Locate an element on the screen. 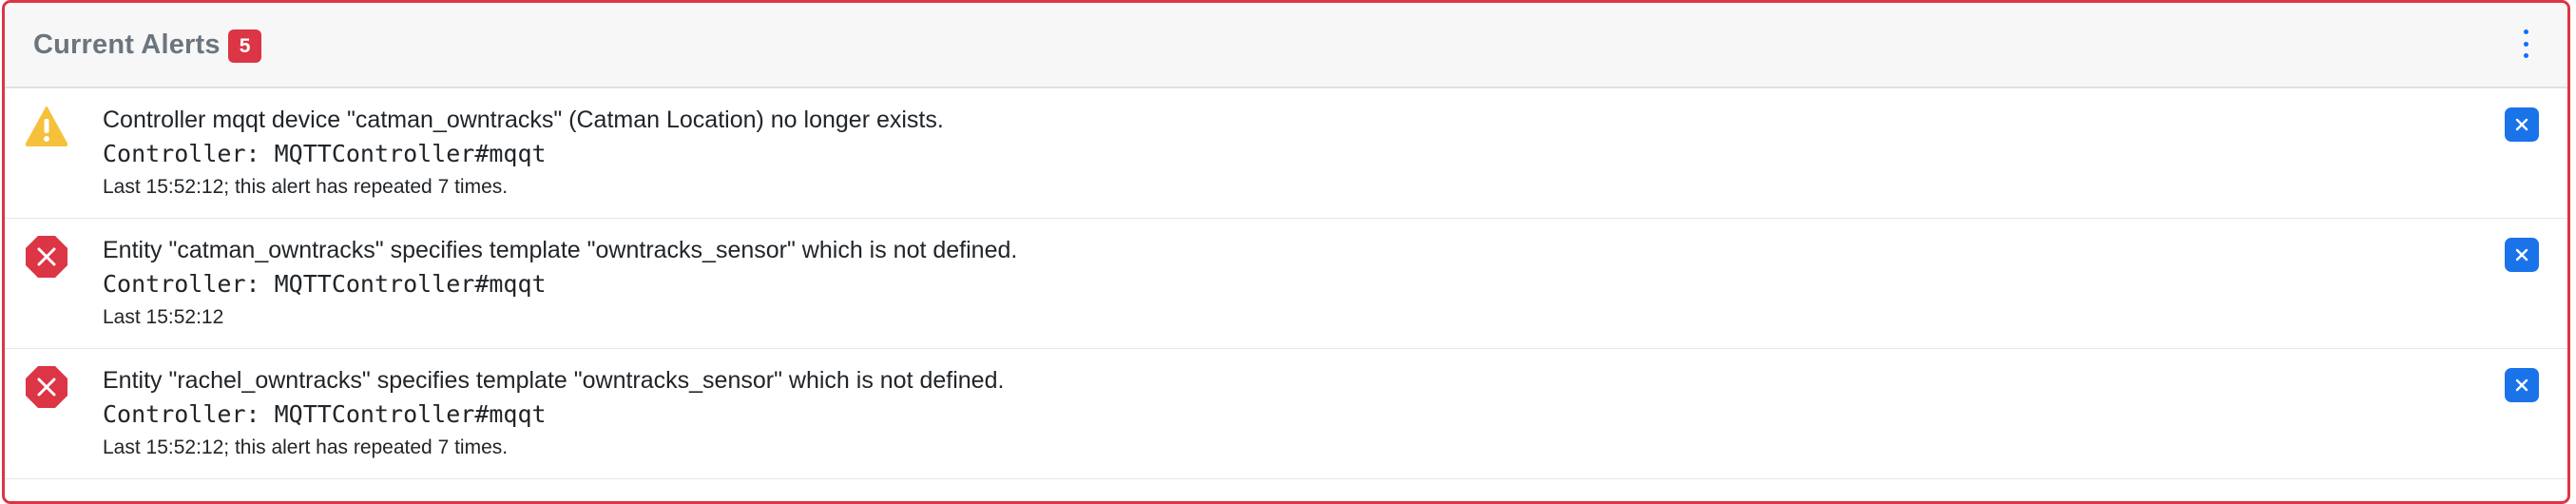  kebab-menu-icon is located at coordinates (2525, 43).